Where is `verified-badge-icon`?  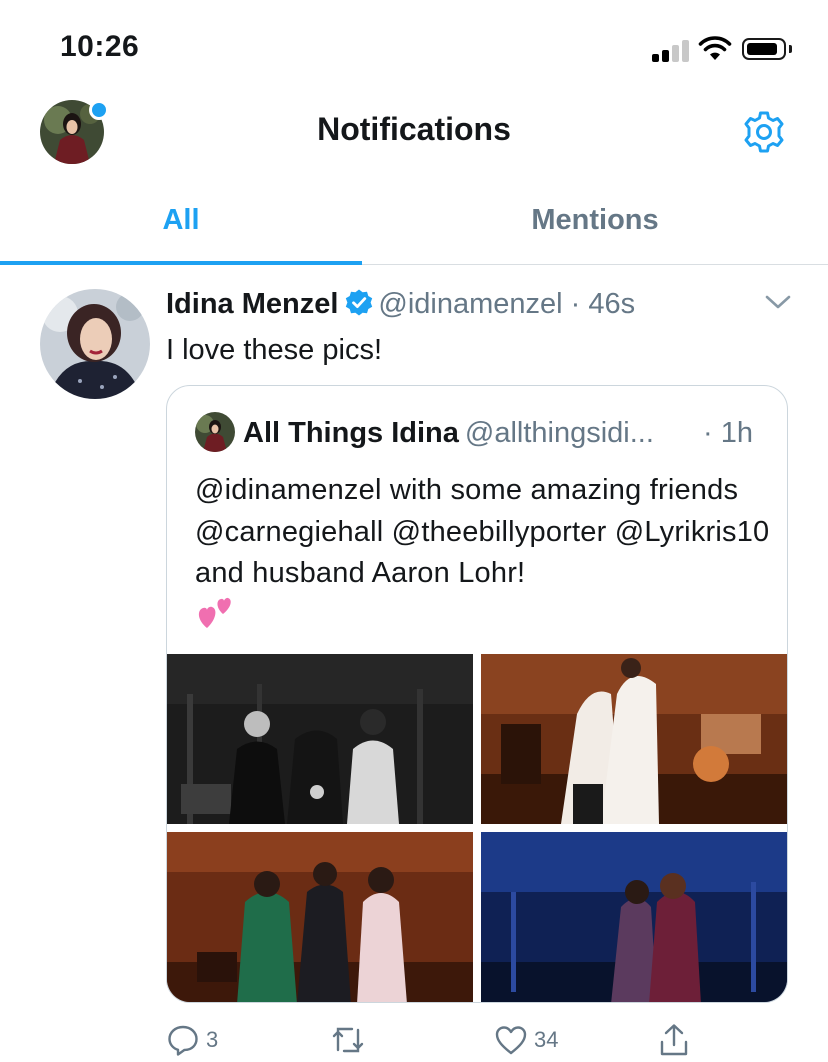 verified-badge-icon is located at coordinates (359, 302).